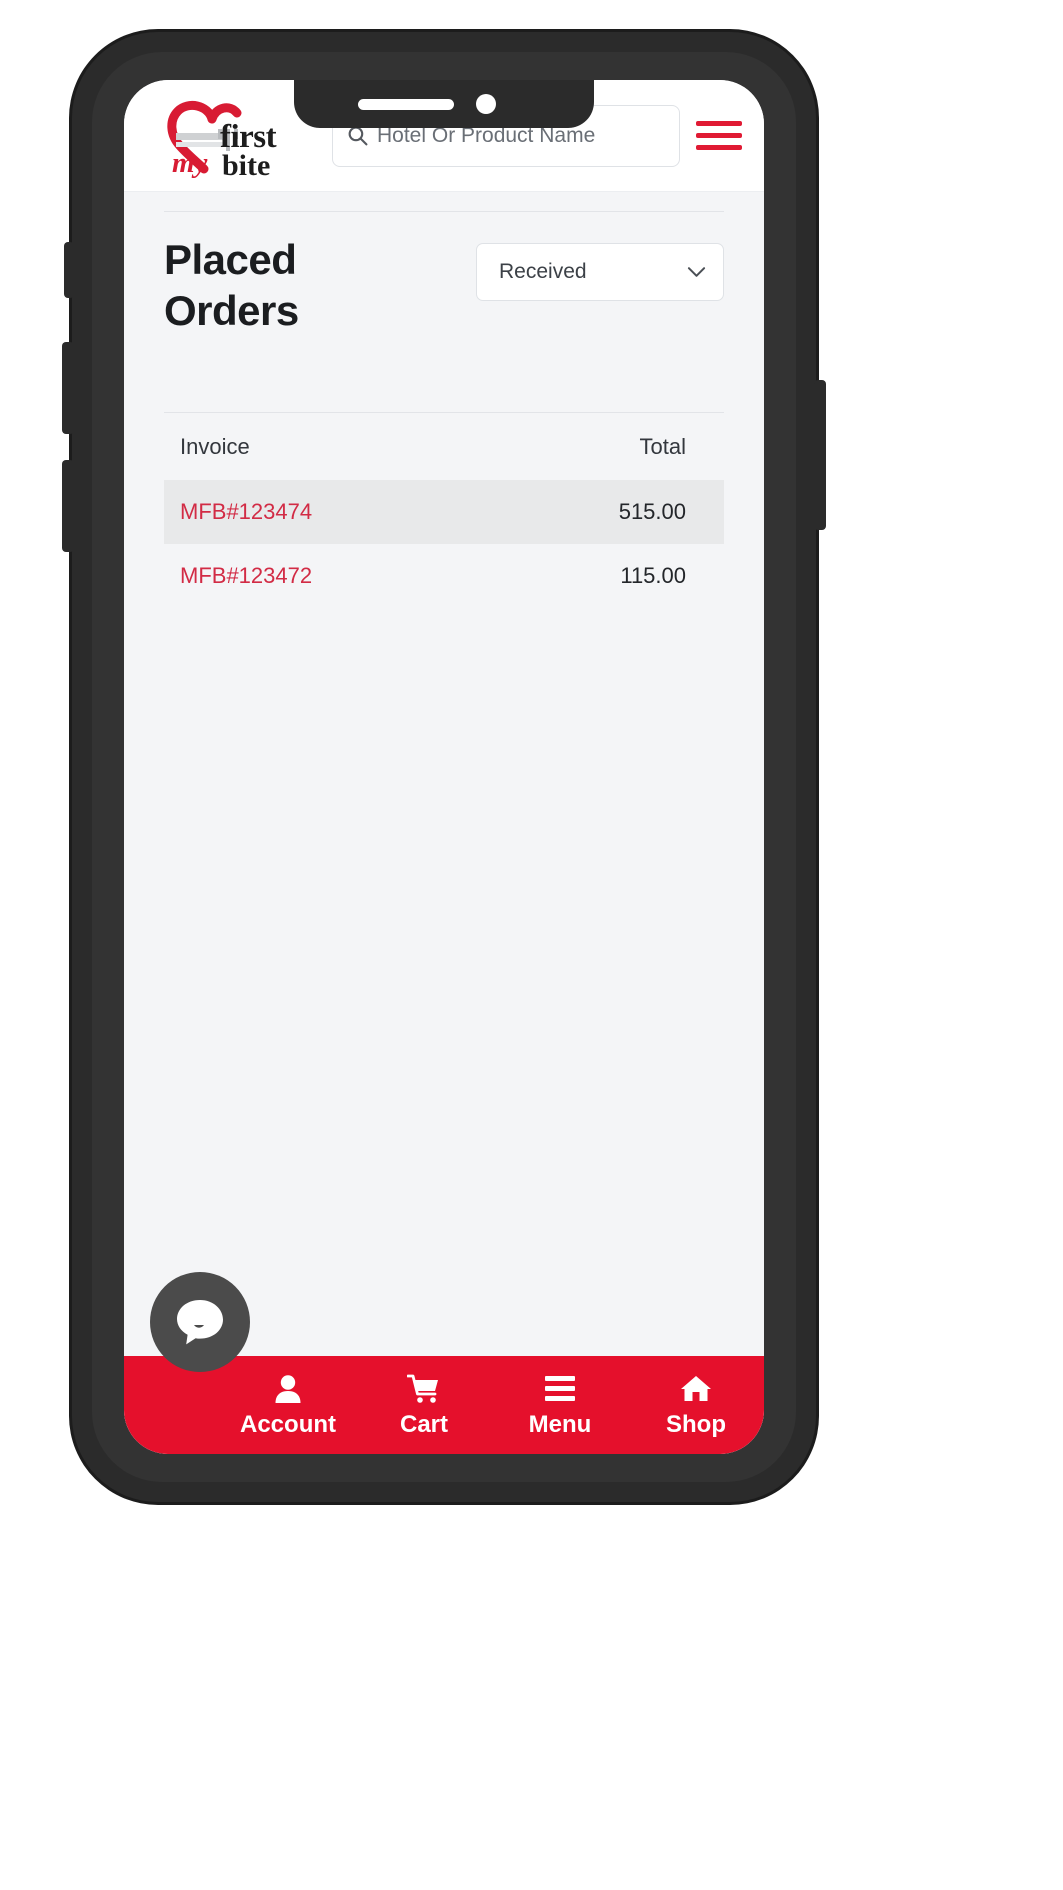 This screenshot has width=1063, height=1890. I want to click on page-title: Placed Orders, so click(231, 285).